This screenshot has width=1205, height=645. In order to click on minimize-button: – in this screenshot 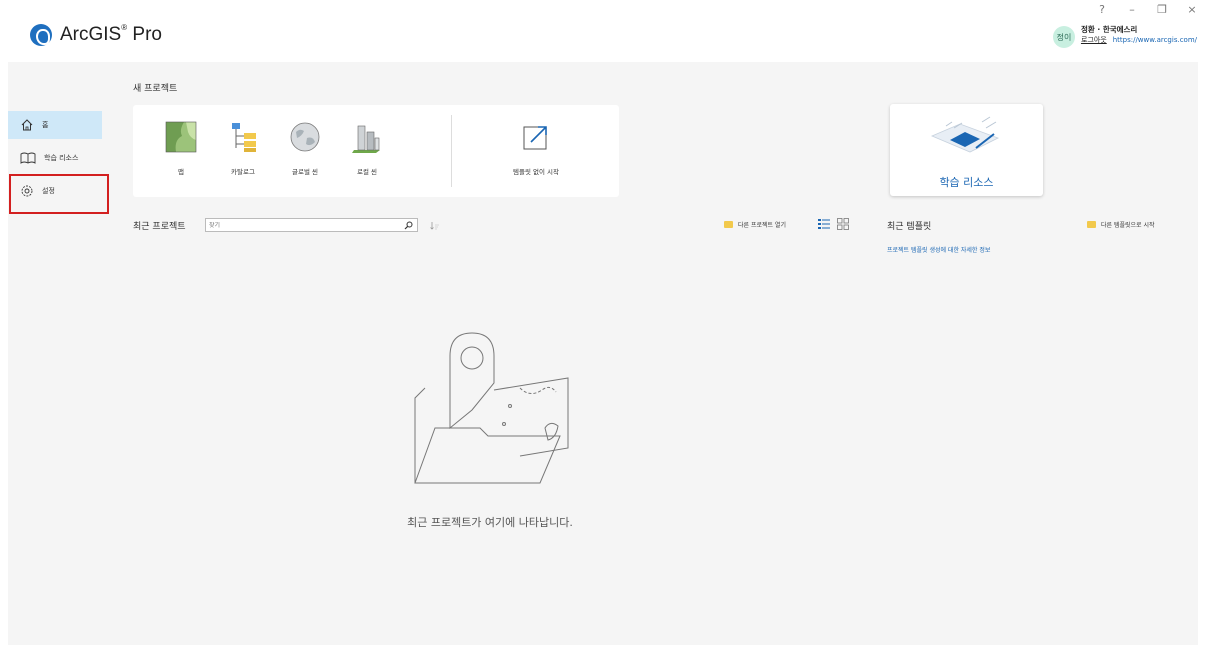, I will do `click(1132, 9)`.